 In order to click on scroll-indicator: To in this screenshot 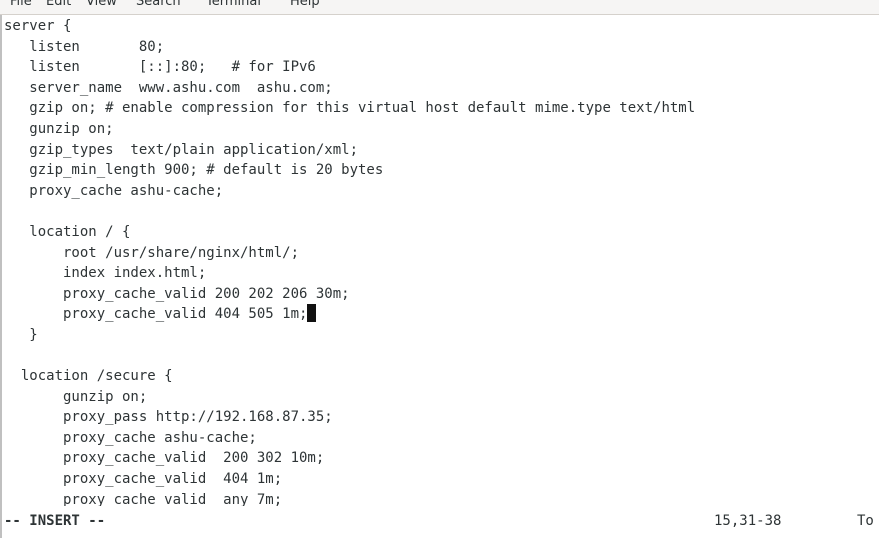, I will do `click(865, 521)`.